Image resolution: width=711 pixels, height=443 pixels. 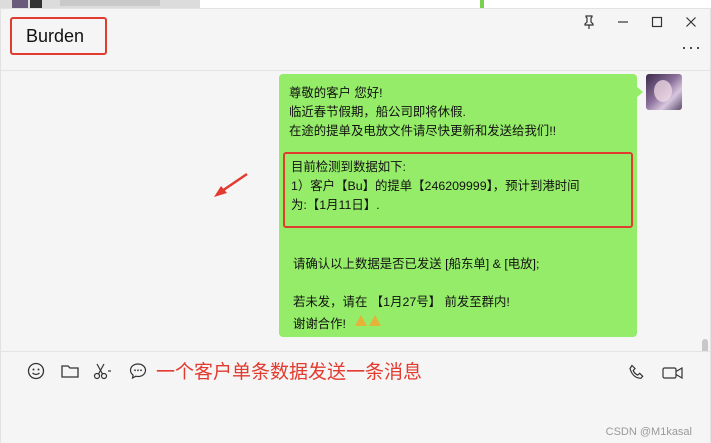 What do you see at coordinates (355, 40) in the screenshot?
I see `title-bar: Burden ···` at bounding box center [355, 40].